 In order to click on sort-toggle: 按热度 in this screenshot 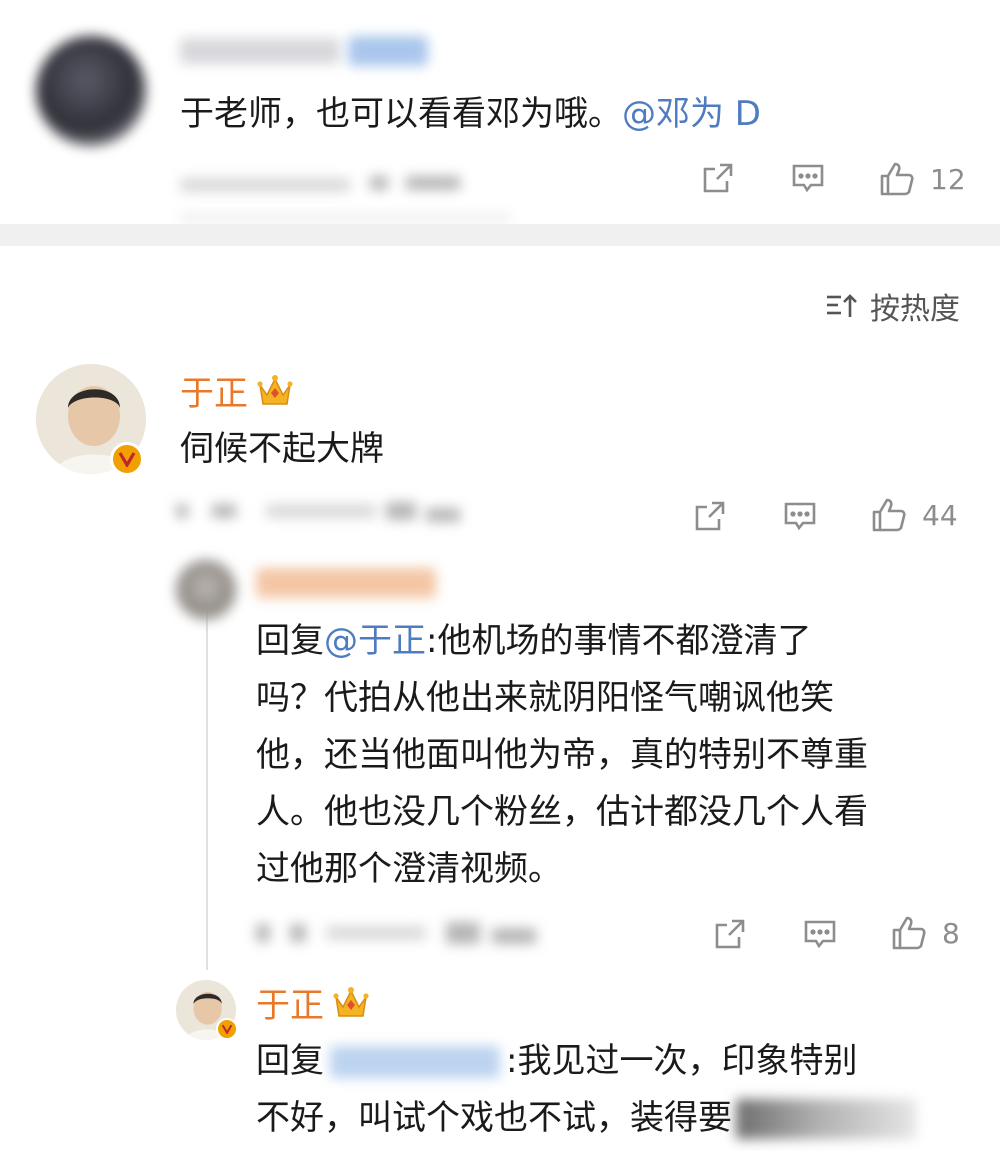, I will do `click(892, 306)`.